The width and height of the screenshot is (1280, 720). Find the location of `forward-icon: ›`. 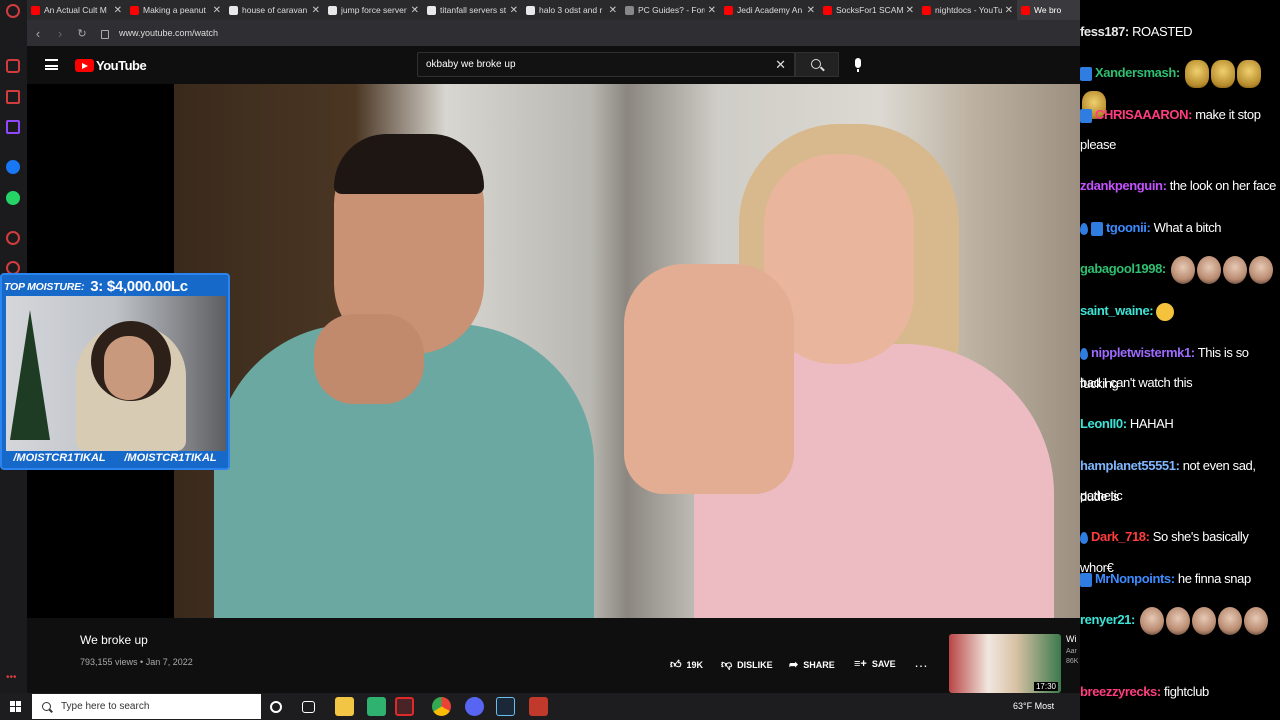

forward-icon: › is located at coordinates (60, 33).